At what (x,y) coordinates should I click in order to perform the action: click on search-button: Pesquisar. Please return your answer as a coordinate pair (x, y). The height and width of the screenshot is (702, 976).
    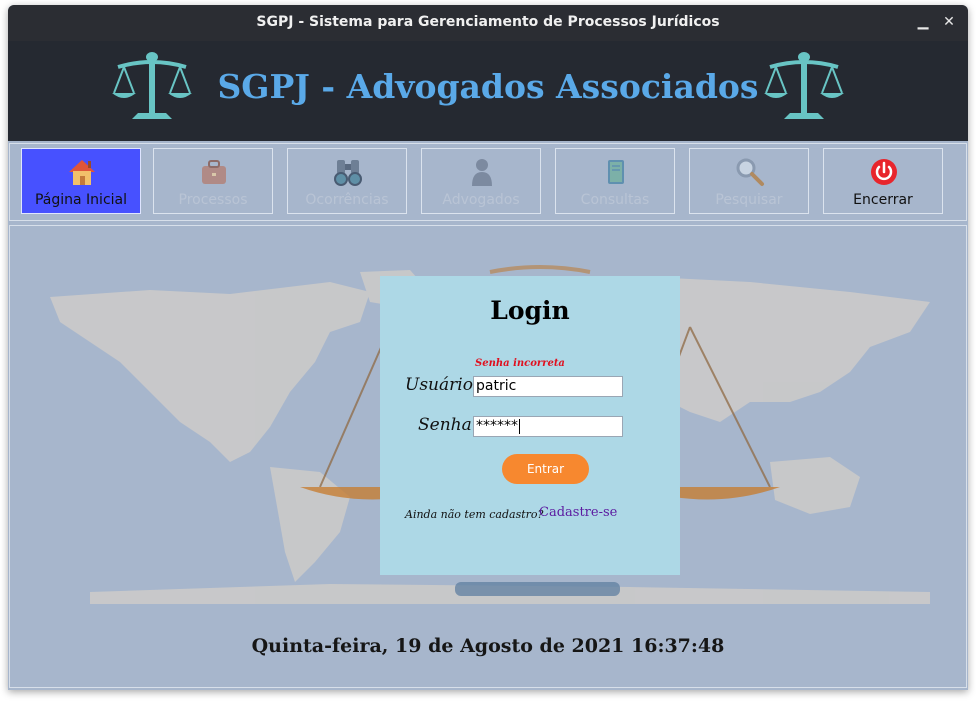
    Looking at the image, I should click on (749, 181).